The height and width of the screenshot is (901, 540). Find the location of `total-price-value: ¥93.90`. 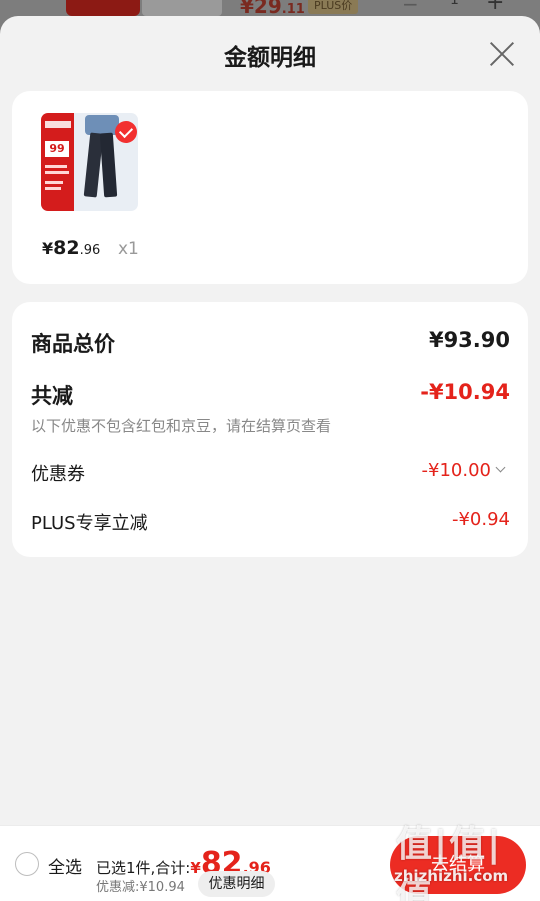

total-price-value: ¥93.90 is located at coordinates (469, 340).